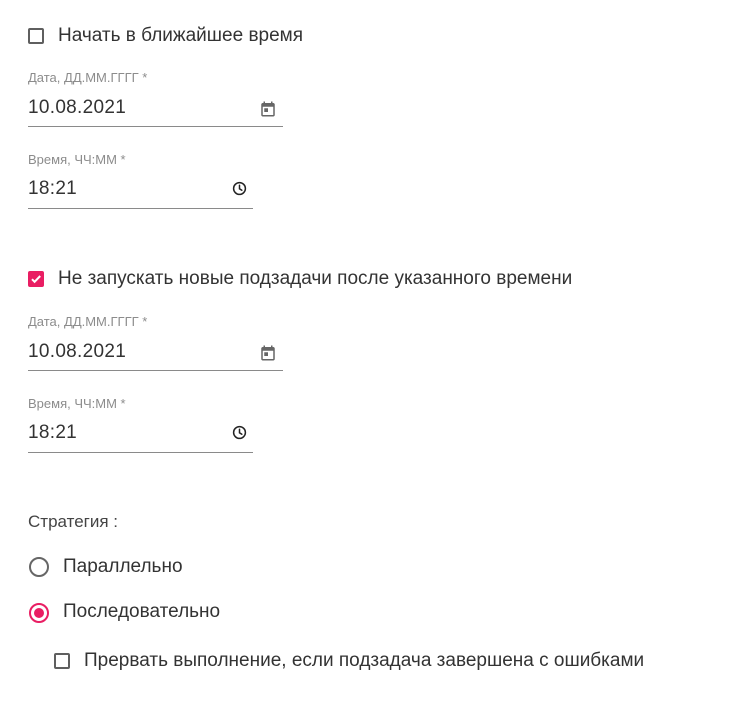 This screenshot has width=732, height=706. Describe the element at coordinates (39, 567) in the screenshot. I see `strategy-parallel-radio` at that location.